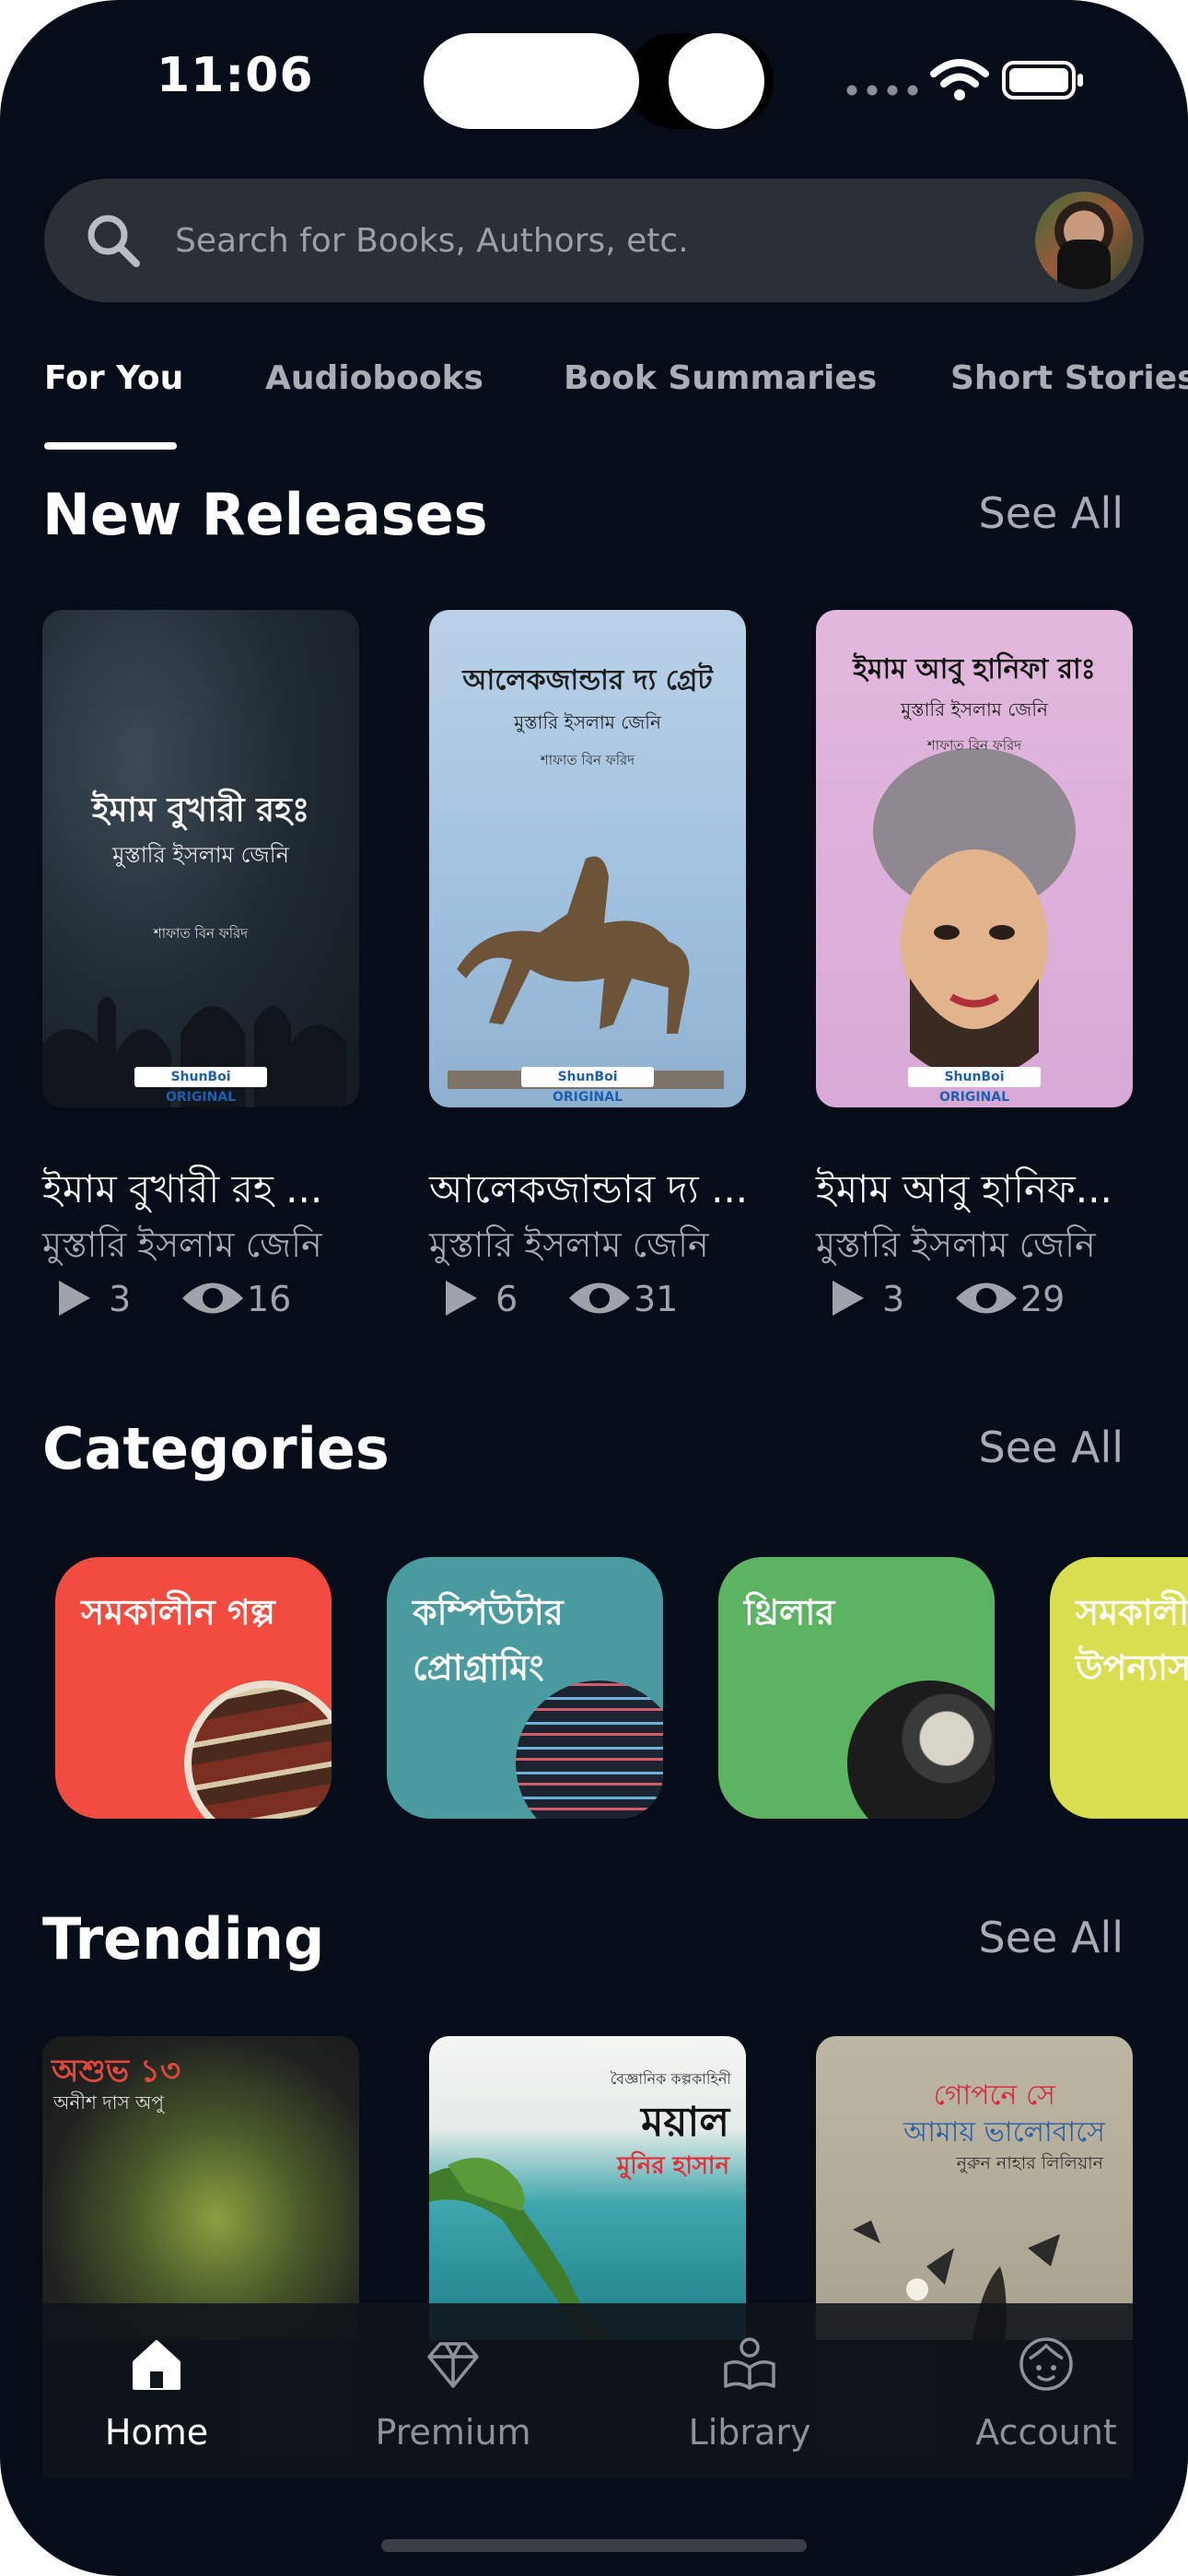  What do you see at coordinates (157, 2365) in the screenshot?
I see `home-icon` at bounding box center [157, 2365].